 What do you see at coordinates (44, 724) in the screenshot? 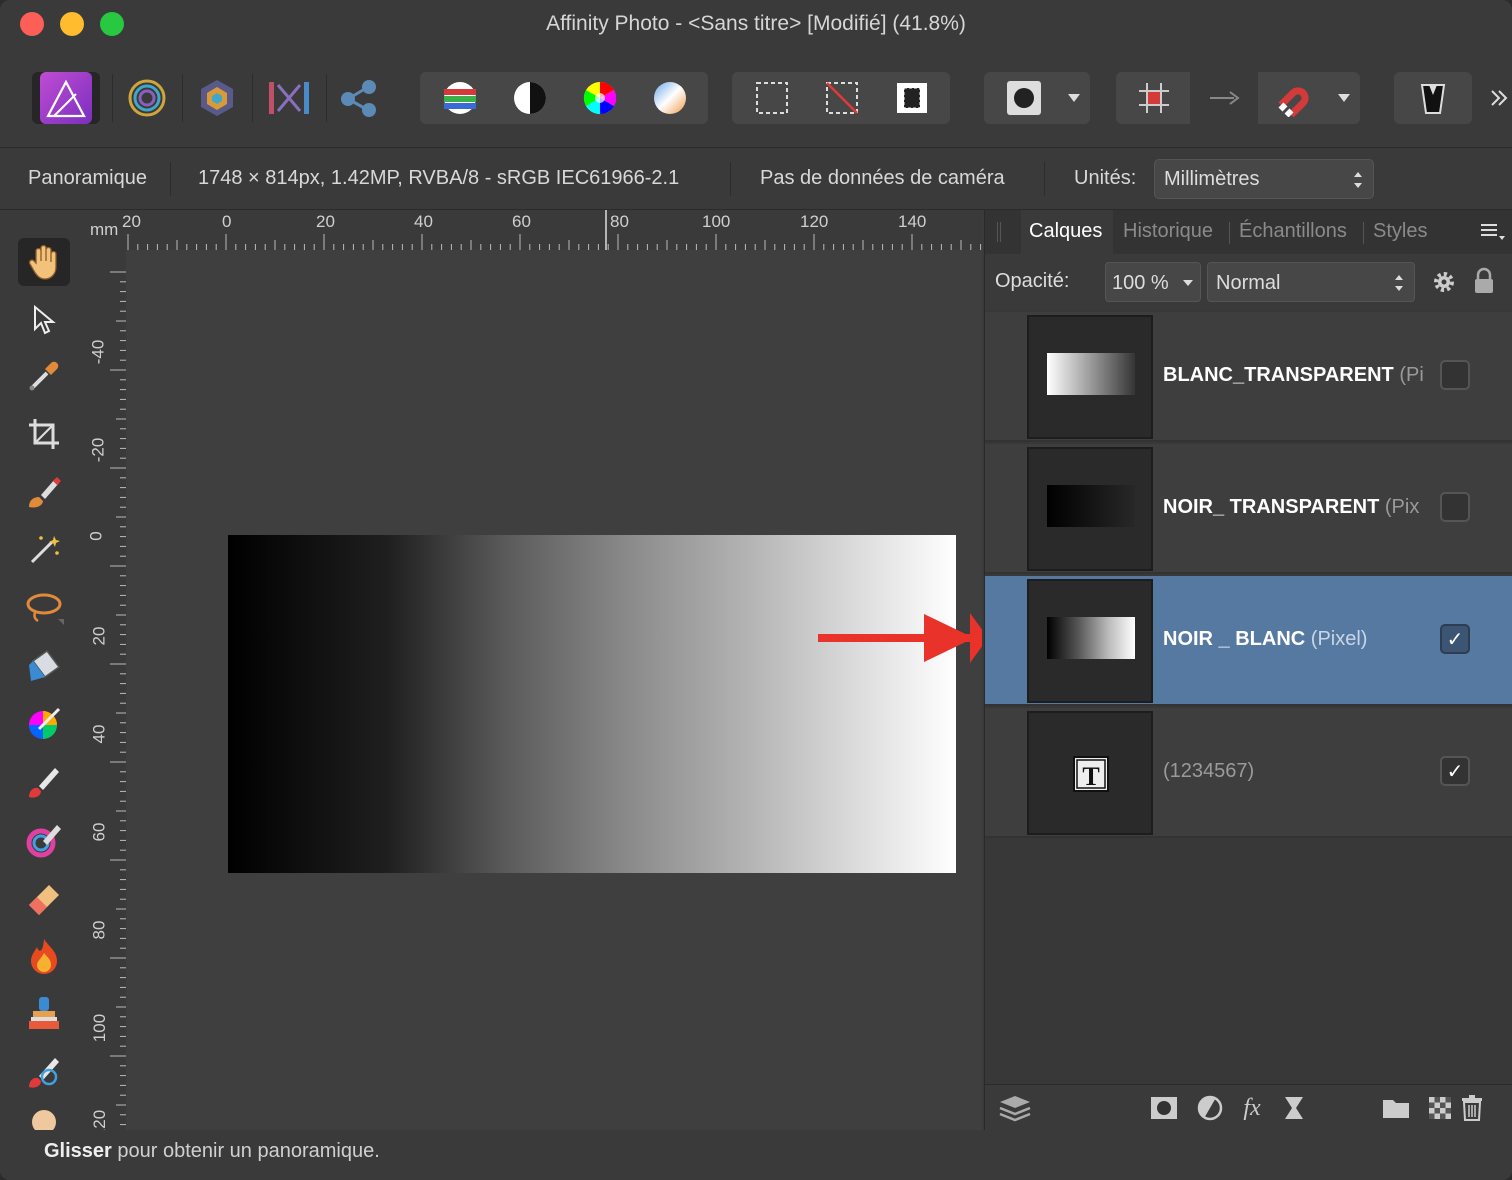
I see `color-picker-icon` at bounding box center [44, 724].